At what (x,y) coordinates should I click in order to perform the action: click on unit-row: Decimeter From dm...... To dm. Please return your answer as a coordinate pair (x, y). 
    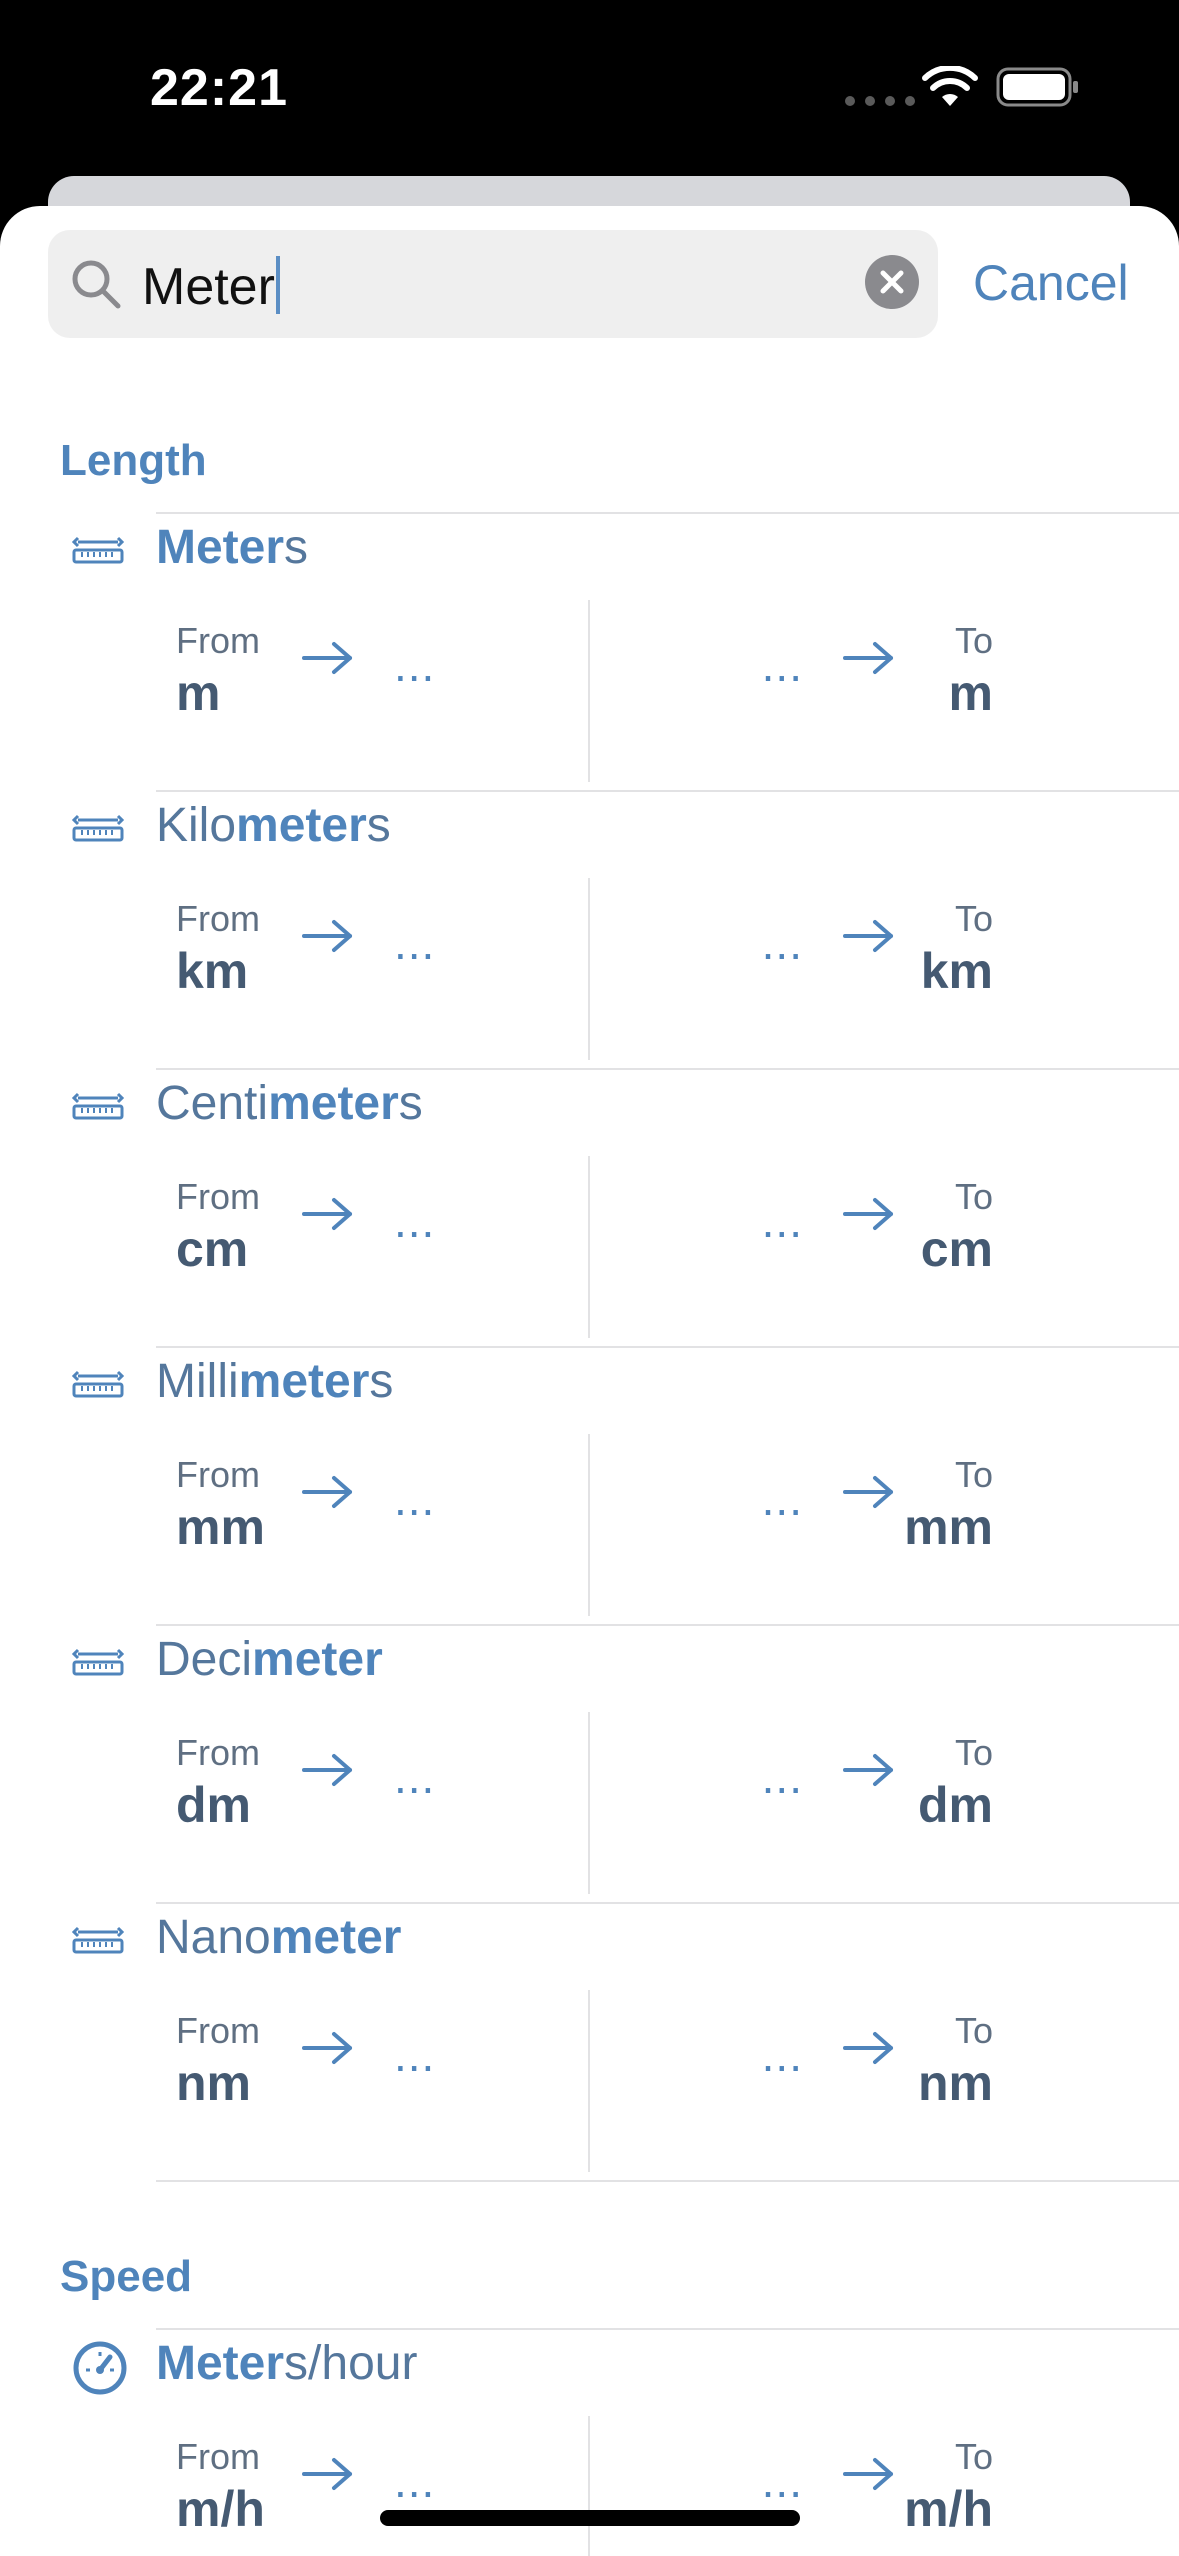
    Looking at the image, I should click on (589, 1765).